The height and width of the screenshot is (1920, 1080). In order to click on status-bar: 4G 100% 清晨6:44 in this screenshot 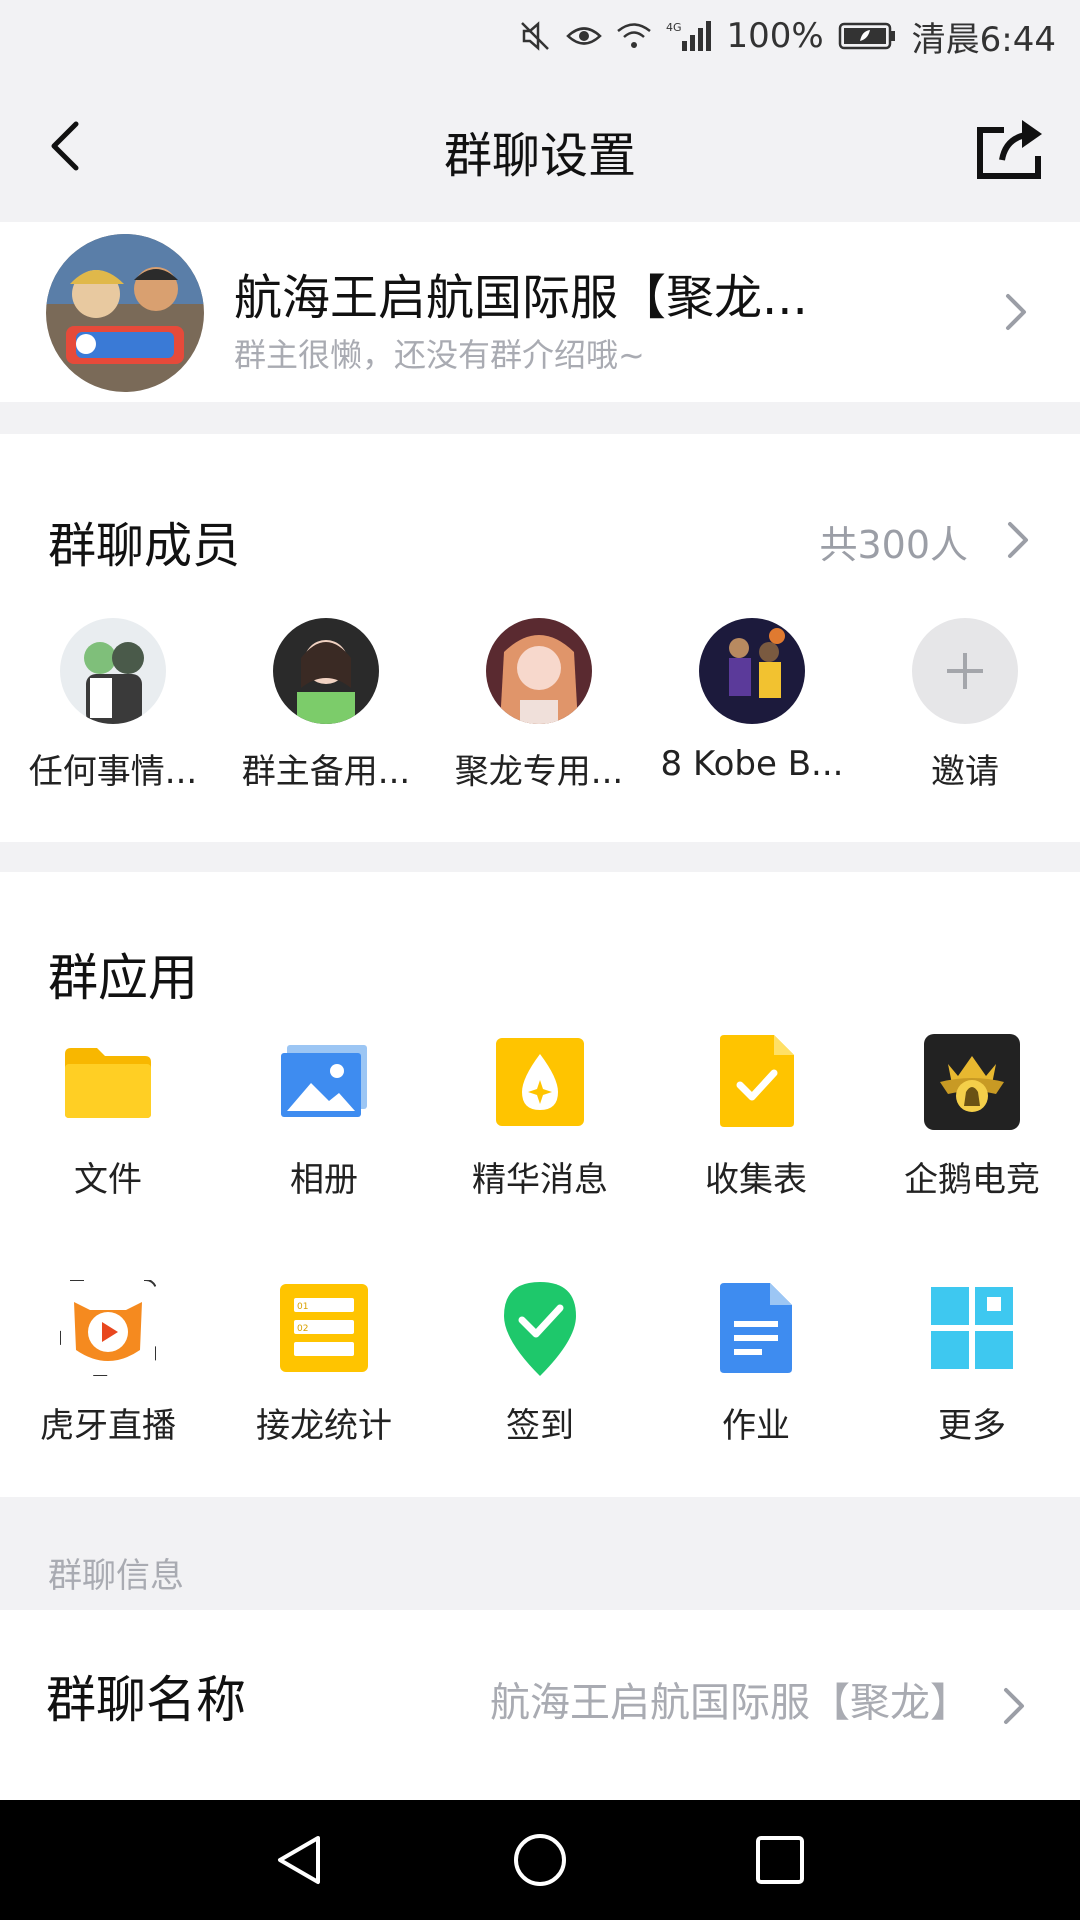, I will do `click(540, 36)`.